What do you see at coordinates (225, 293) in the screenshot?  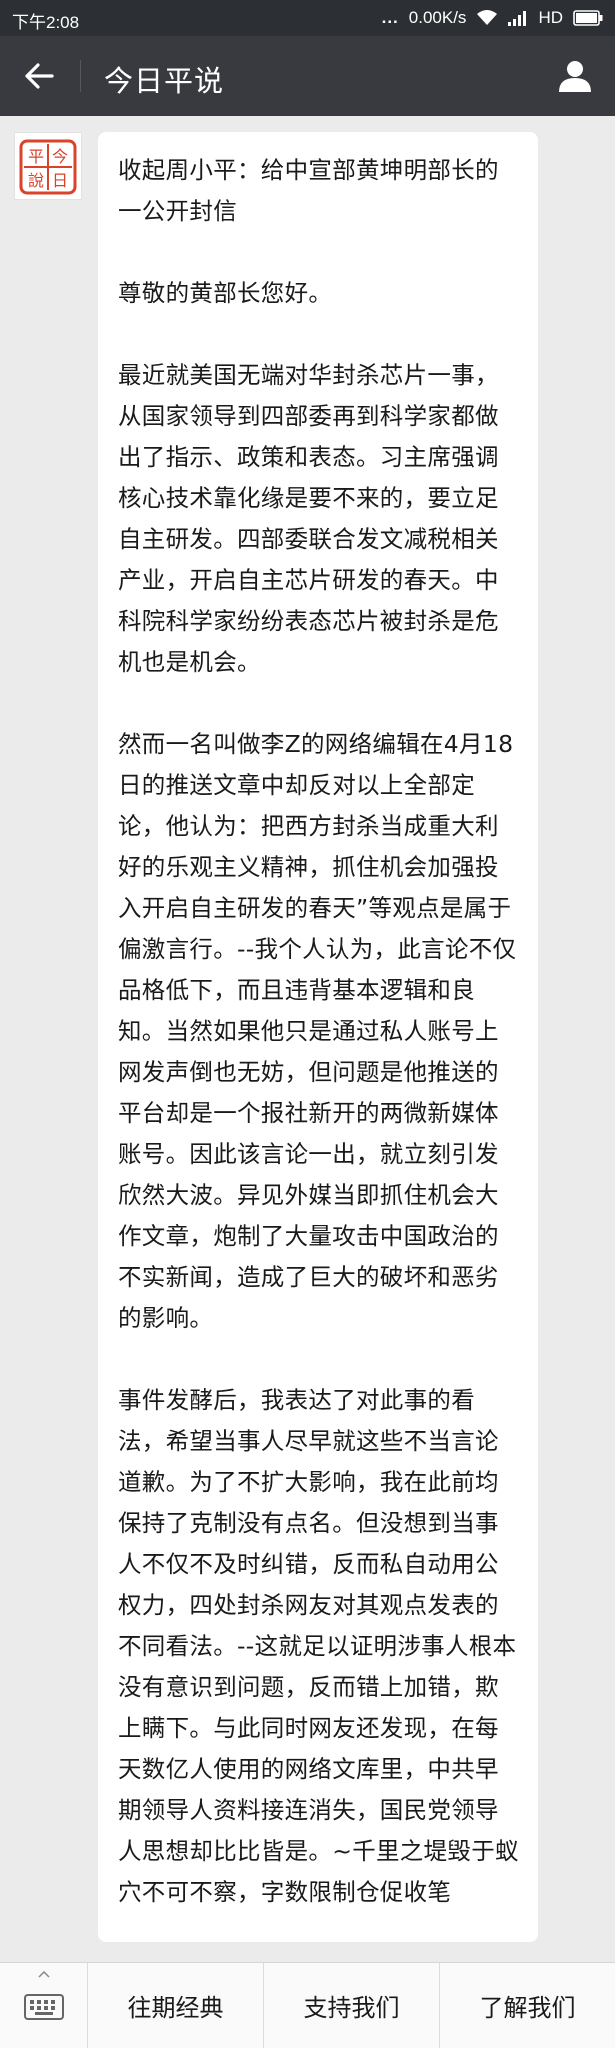 I see `message-paragraph: 尊敬的黄部长您好。` at bounding box center [225, 293].